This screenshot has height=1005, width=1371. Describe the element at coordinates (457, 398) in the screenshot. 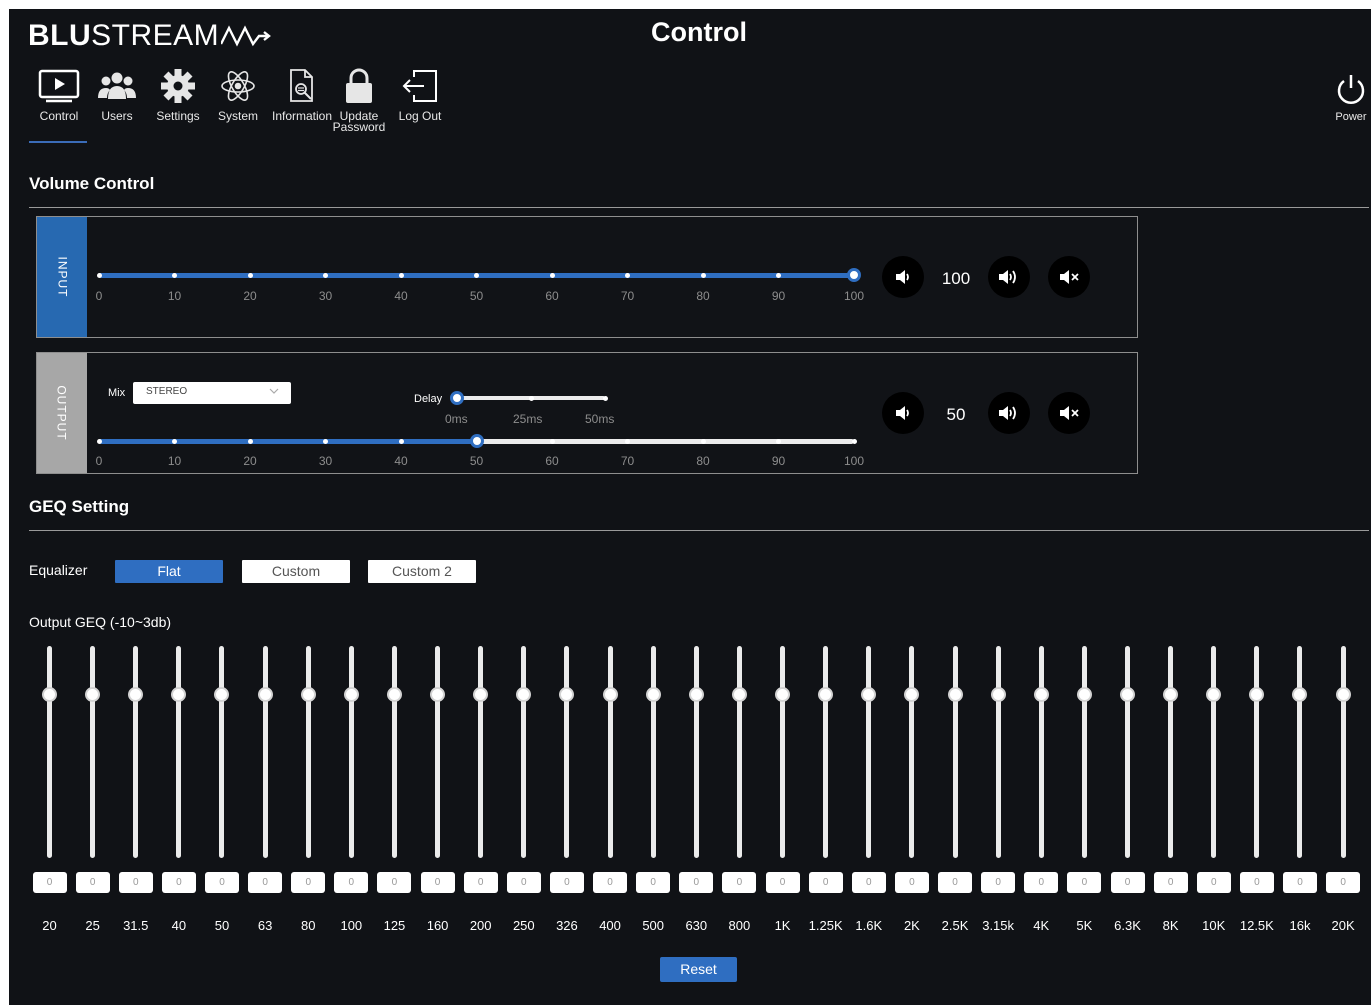

I see `delay-slider-handle` at that location.